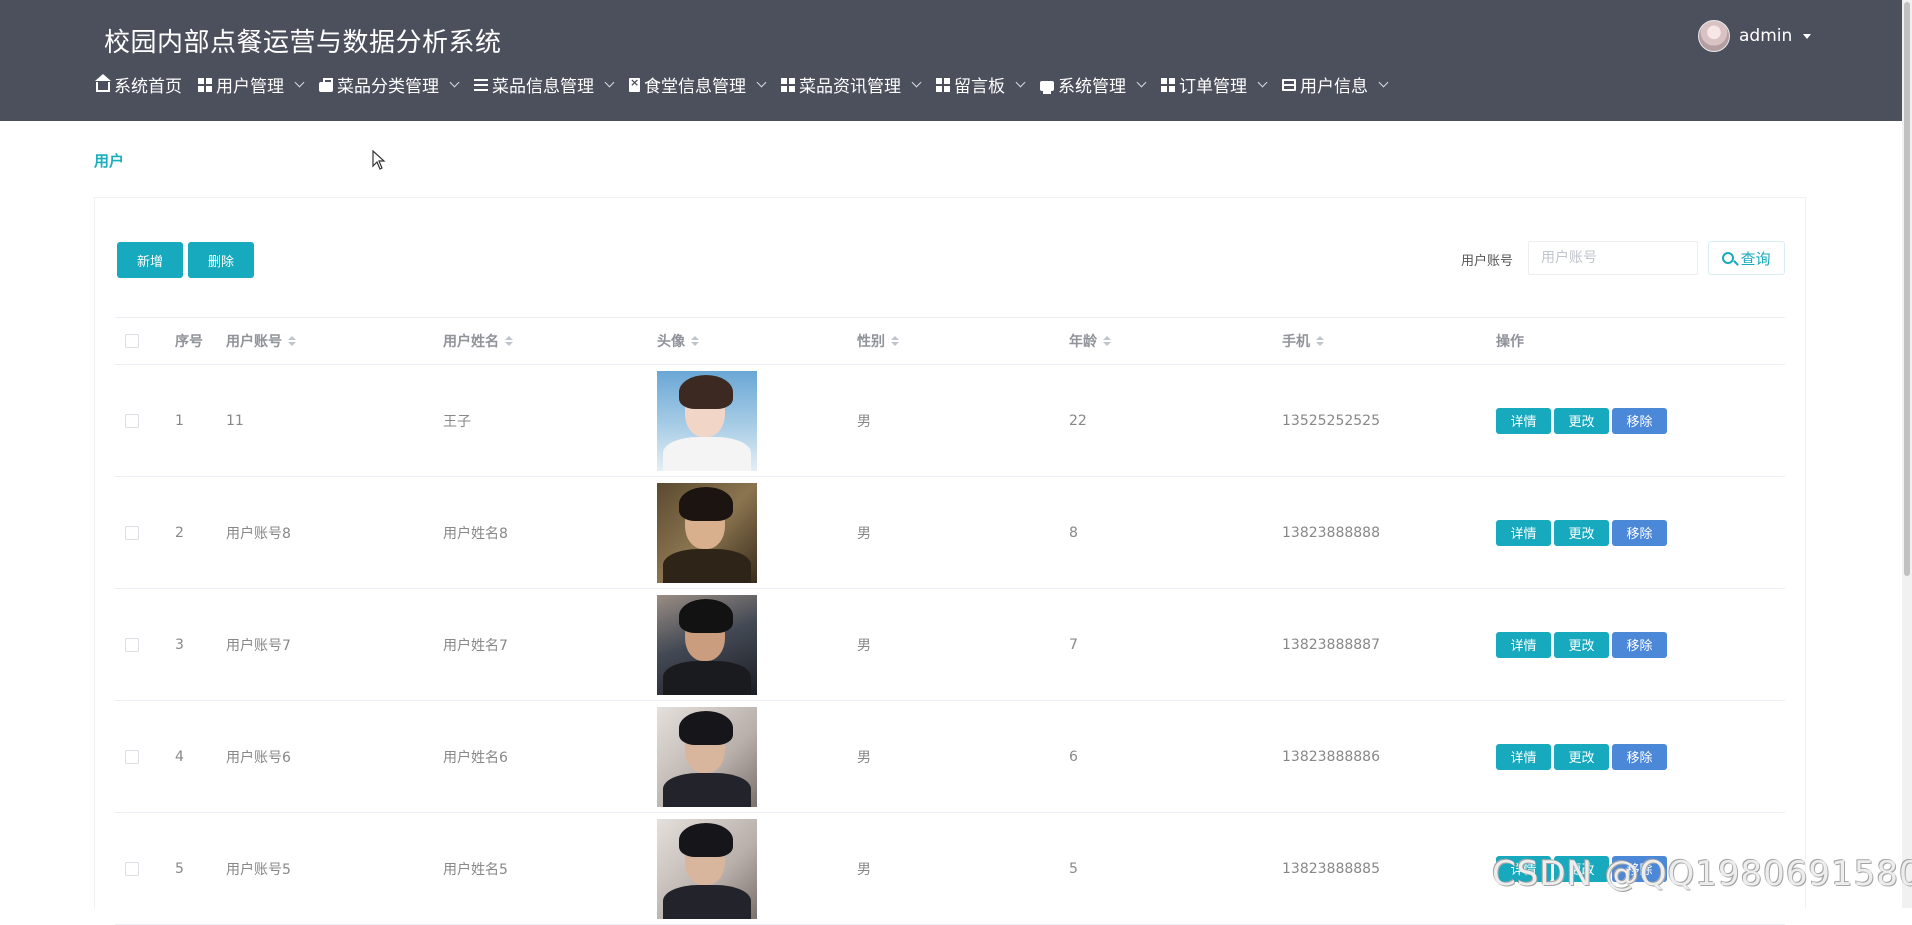 The height and width of the screenshot is (925, 1912). What do you see at coordinates (258, 533) in the screenshot?
I see `row-account: 用户账号8` at bounding box center [258, 533].